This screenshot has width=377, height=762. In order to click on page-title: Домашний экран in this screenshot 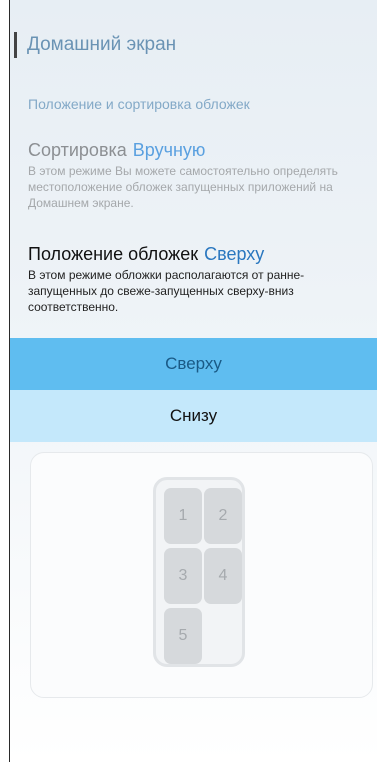, I will do `click(102, 44)`.